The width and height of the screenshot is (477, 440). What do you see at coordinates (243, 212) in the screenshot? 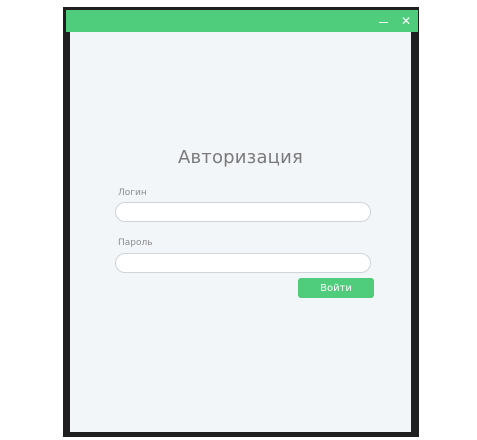
I see `login-field` at bounding box center [243, 212].